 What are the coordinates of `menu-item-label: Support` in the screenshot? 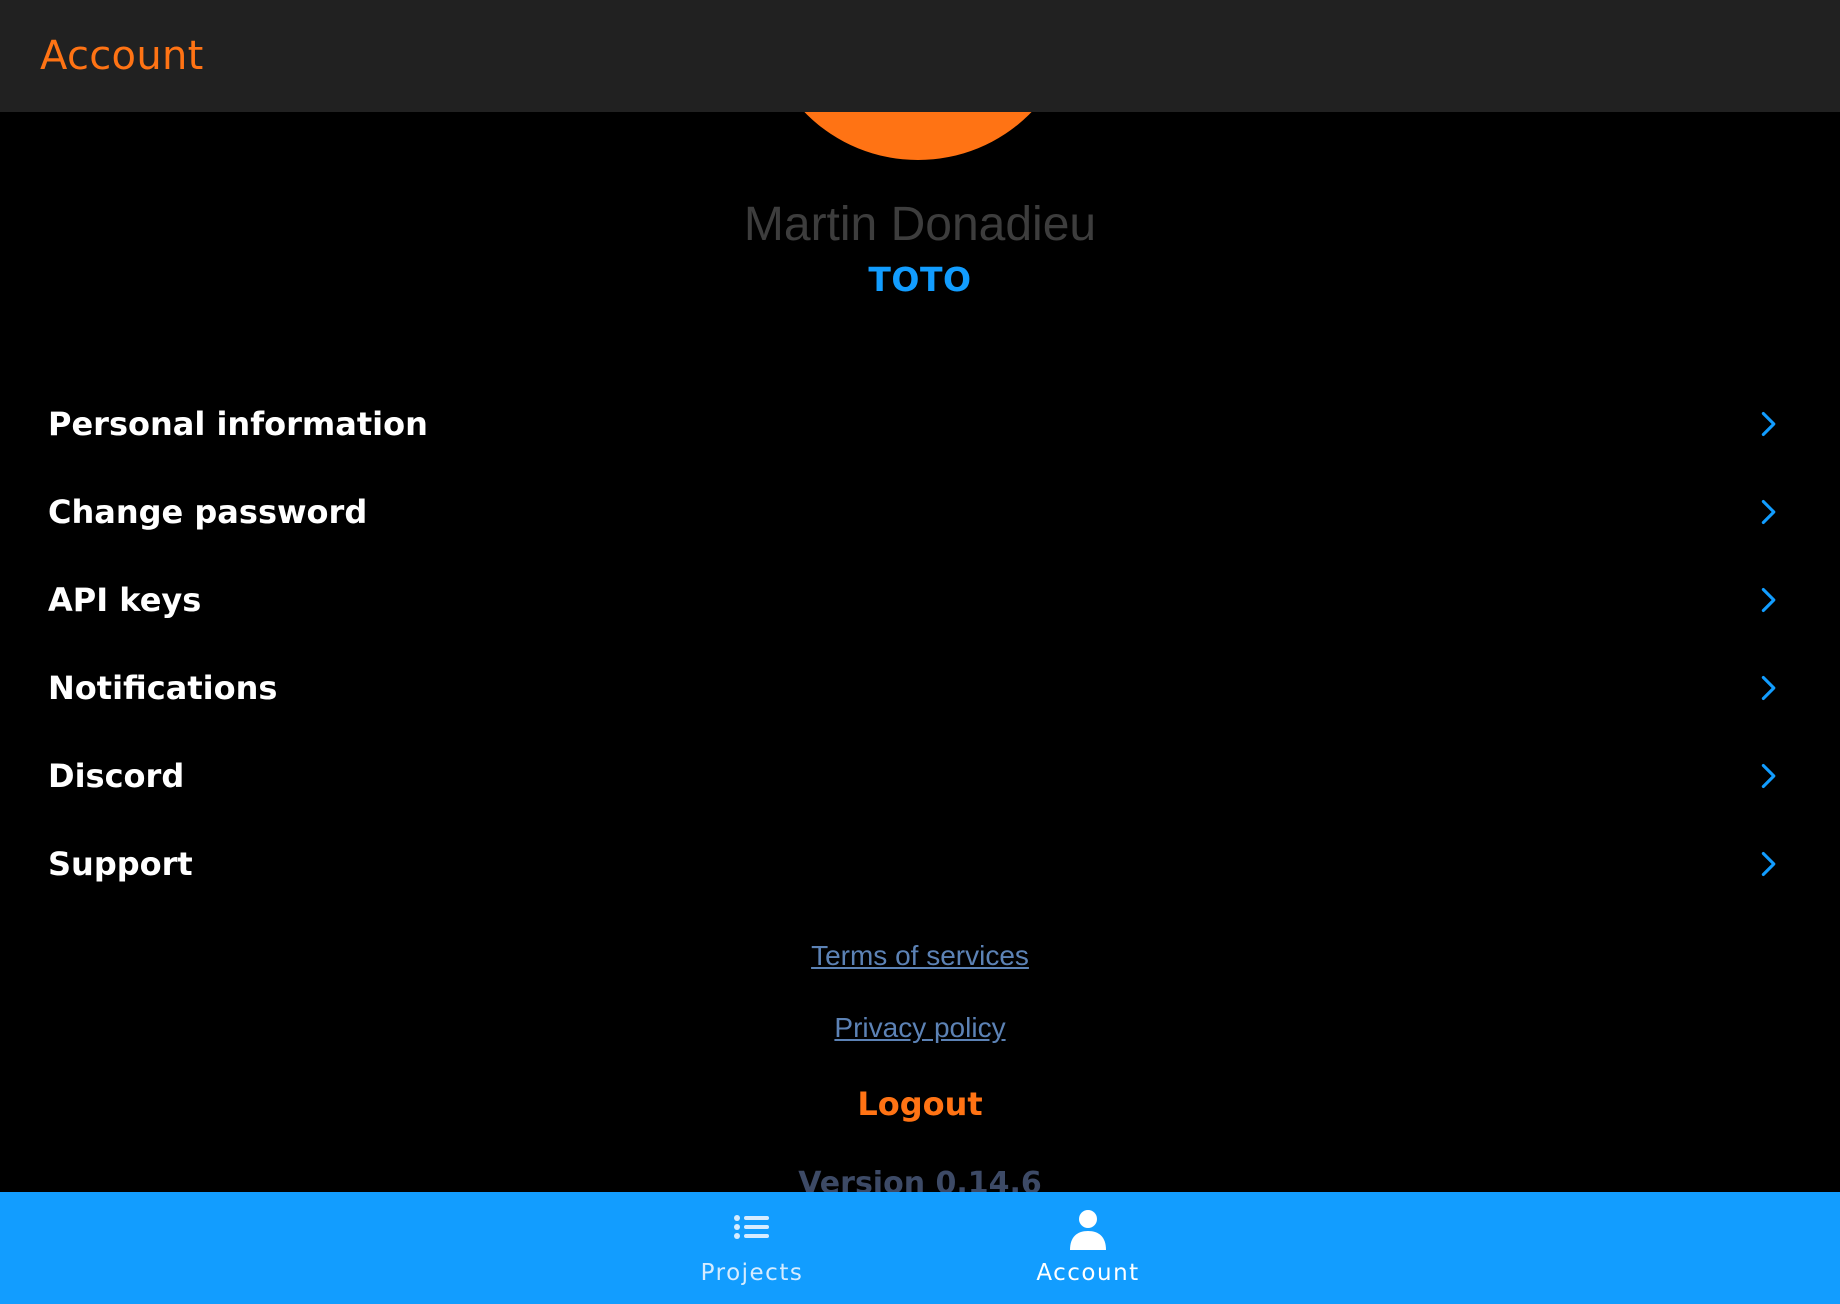 It's located at (120, 864).